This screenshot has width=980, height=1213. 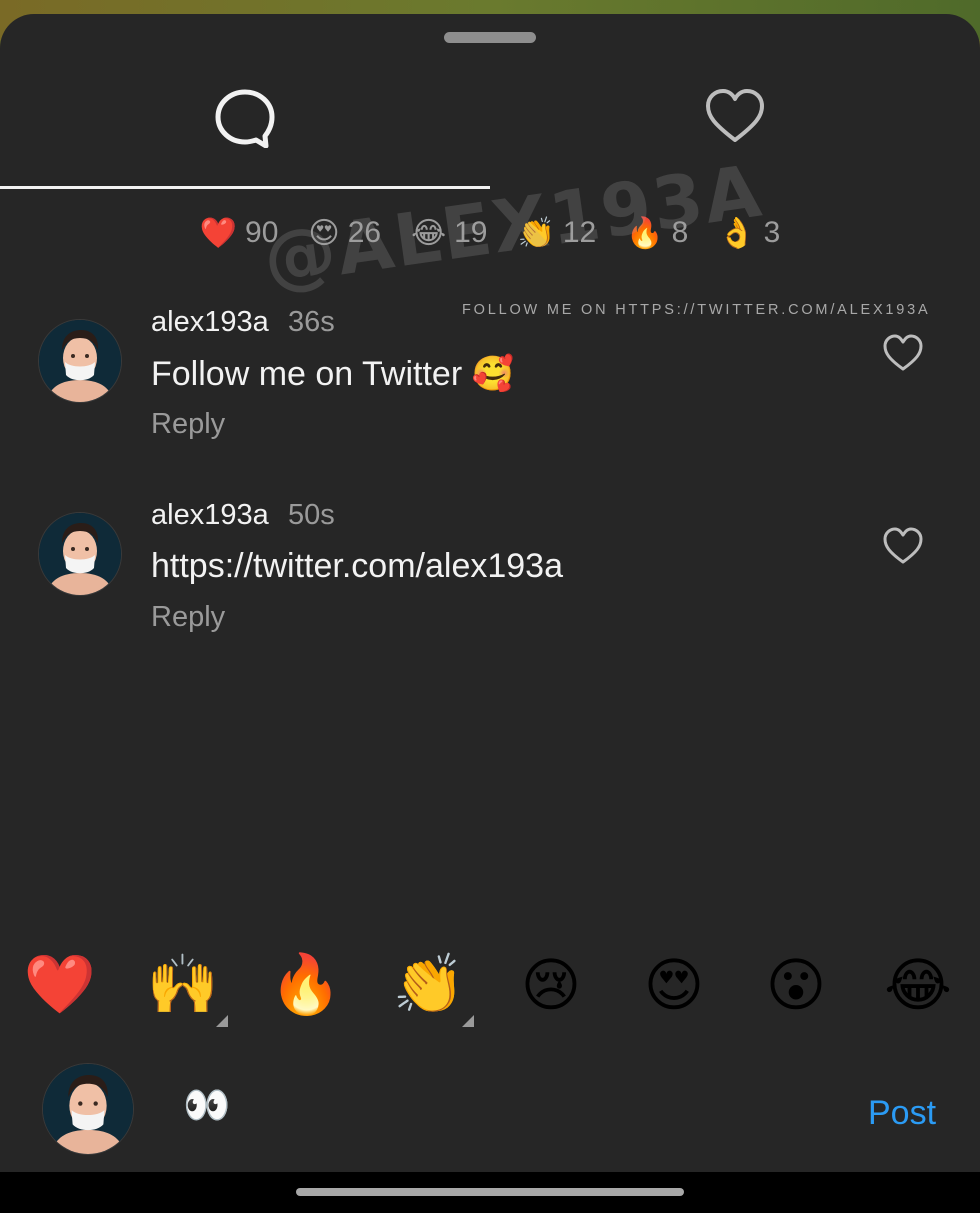 What do you see at coordinates (902, 1113) in the screenshot?
I see `post-button: Post` at bounding box center [902, 1113].